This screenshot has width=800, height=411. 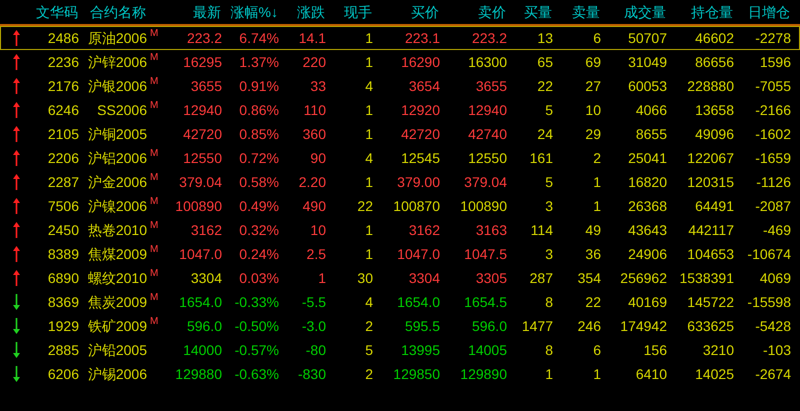 What do you see at coordinates (400, 86) in the screenshot?
I see `quote-row: 2176 沪银2006 M 3655 0.91% 33 4 3654 3655 22 27 60053 228880 -7055` at bounding box center [400, 86].